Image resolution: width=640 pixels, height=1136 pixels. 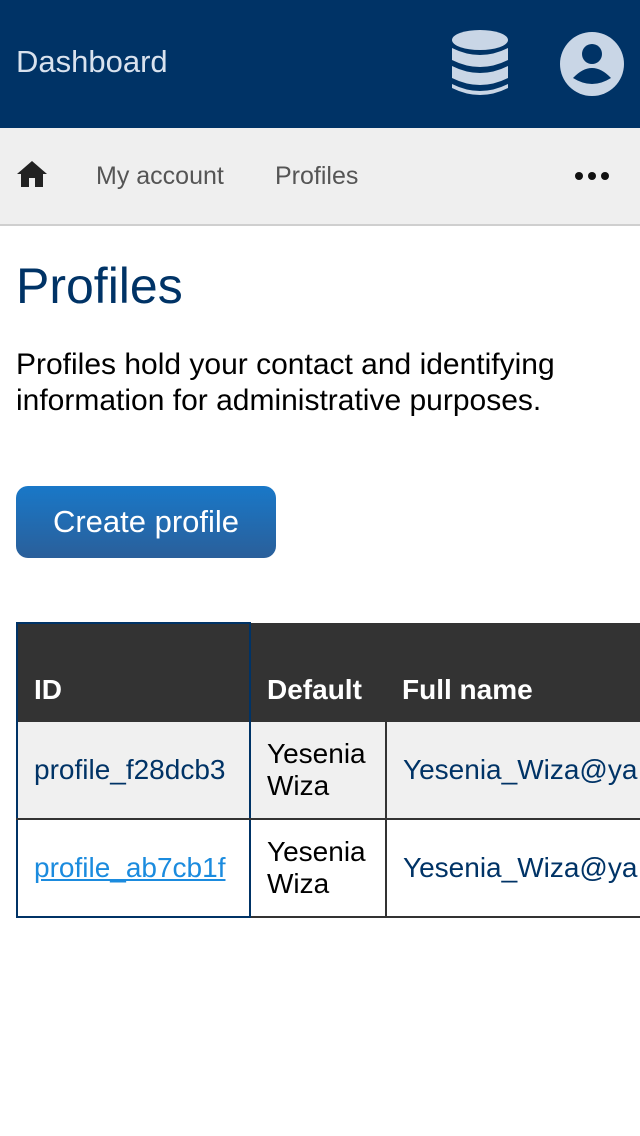 I want to click on page-title: Profiles, so click(x=99, y=286).